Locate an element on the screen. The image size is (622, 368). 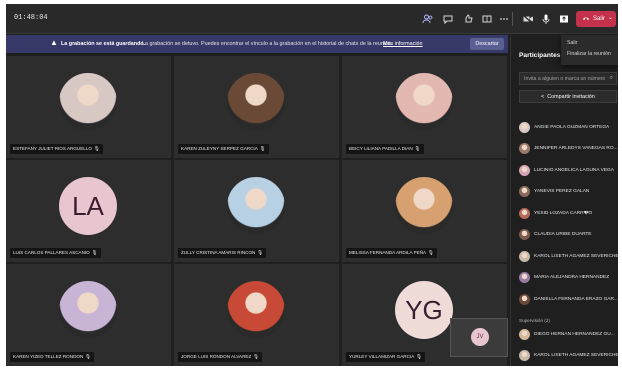
supervisors-section-label: Supervisión (2) is located at coordinates (534, 320).